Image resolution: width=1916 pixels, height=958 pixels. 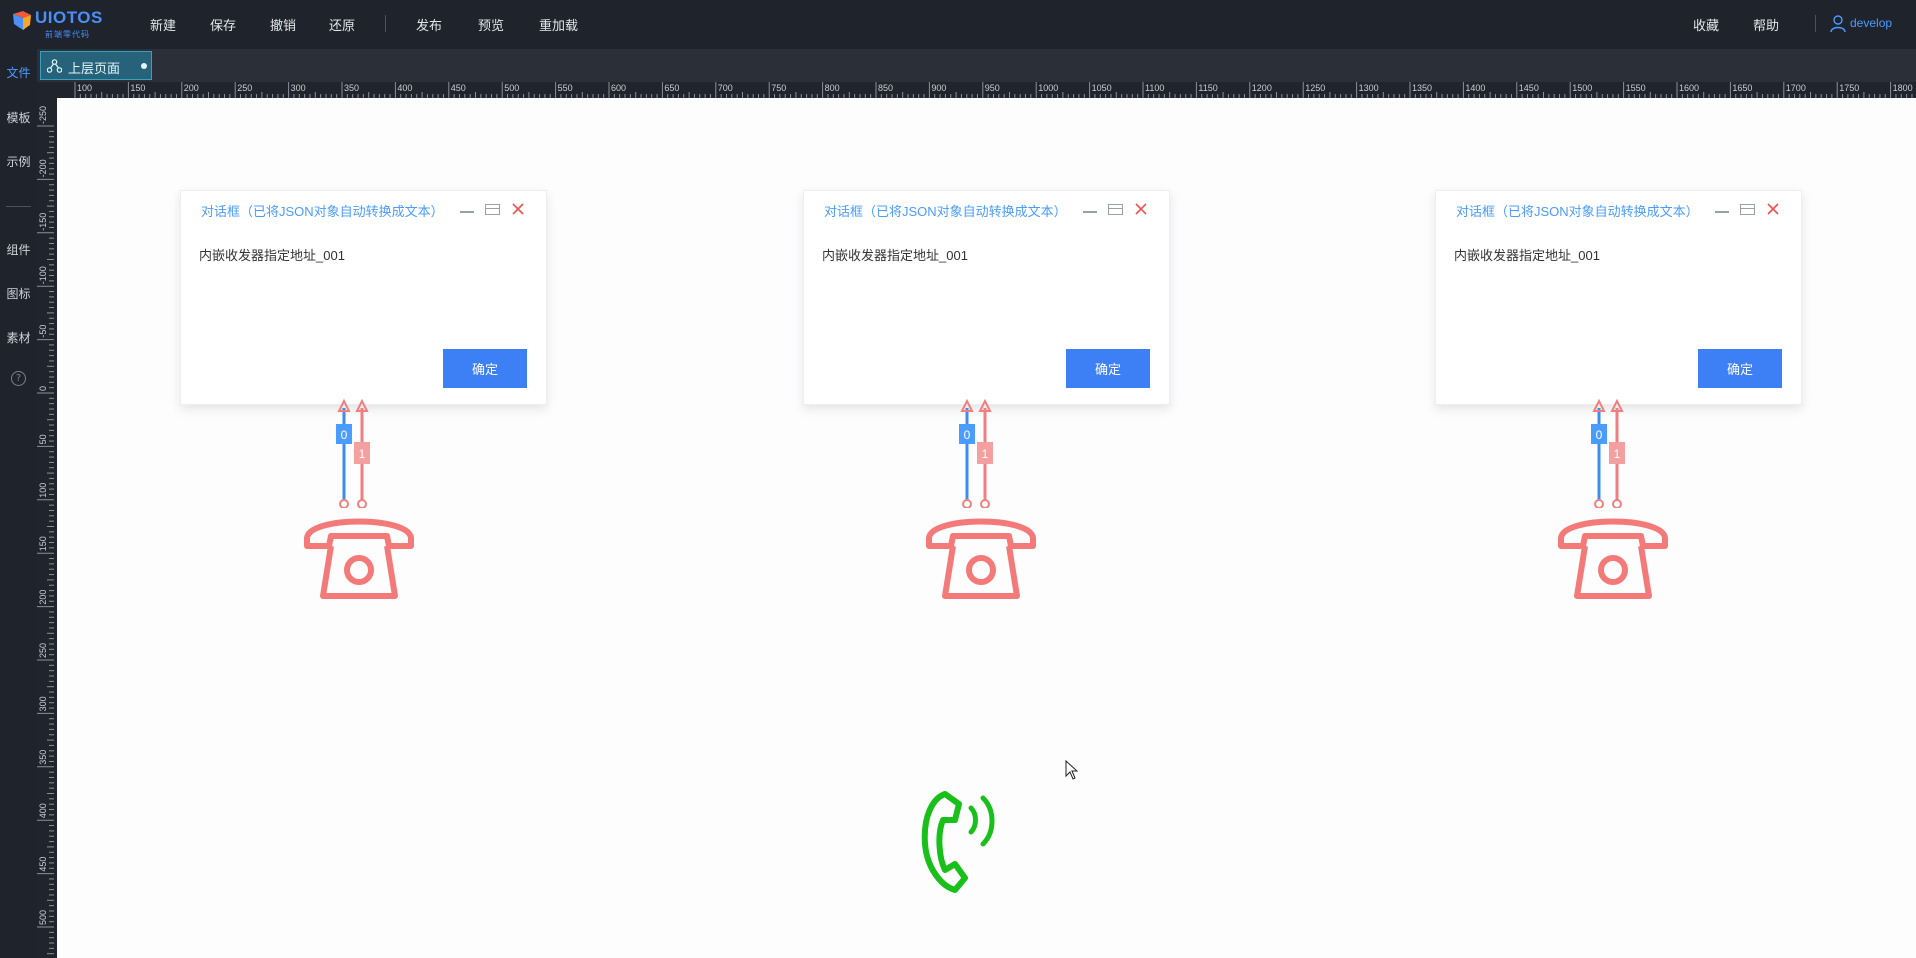 What do you see at coordinates (137, 88) in the screenshot?
I see `ruler-label: 150` at bounding box center [137, 88].